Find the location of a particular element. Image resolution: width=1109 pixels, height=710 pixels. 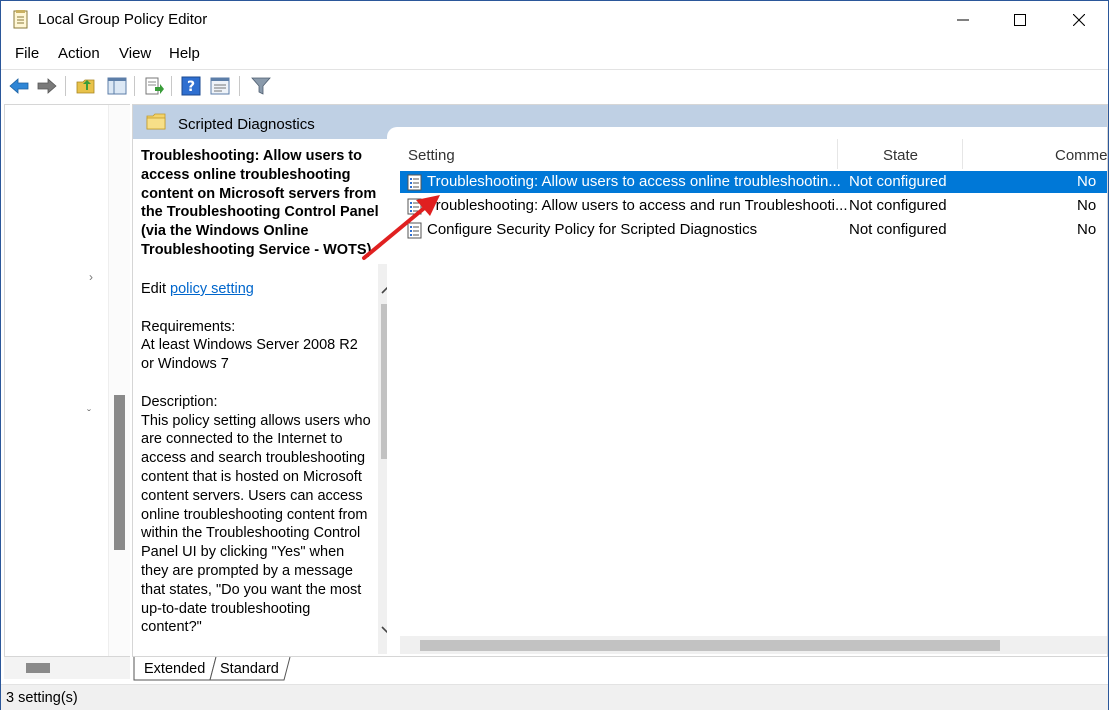

tree-scroll-thumb is located at coordinates (119, 472).